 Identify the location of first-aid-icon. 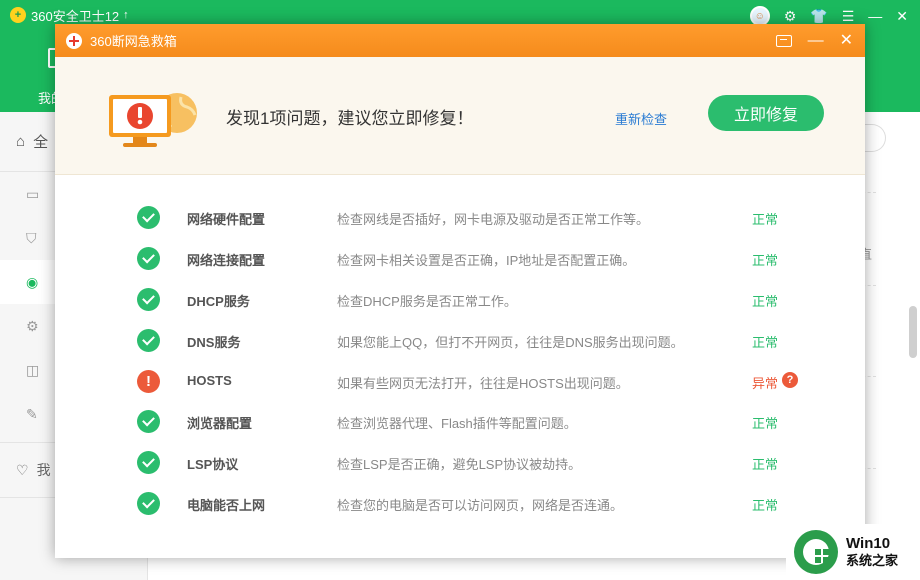
(74, 40).